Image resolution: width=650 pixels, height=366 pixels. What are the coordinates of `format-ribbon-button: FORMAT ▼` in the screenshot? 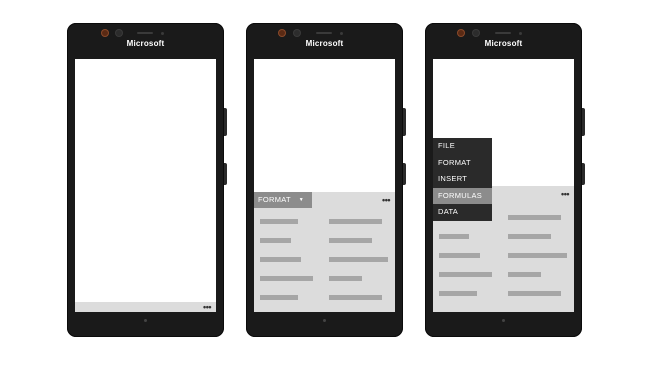 It's located at (283, 200).